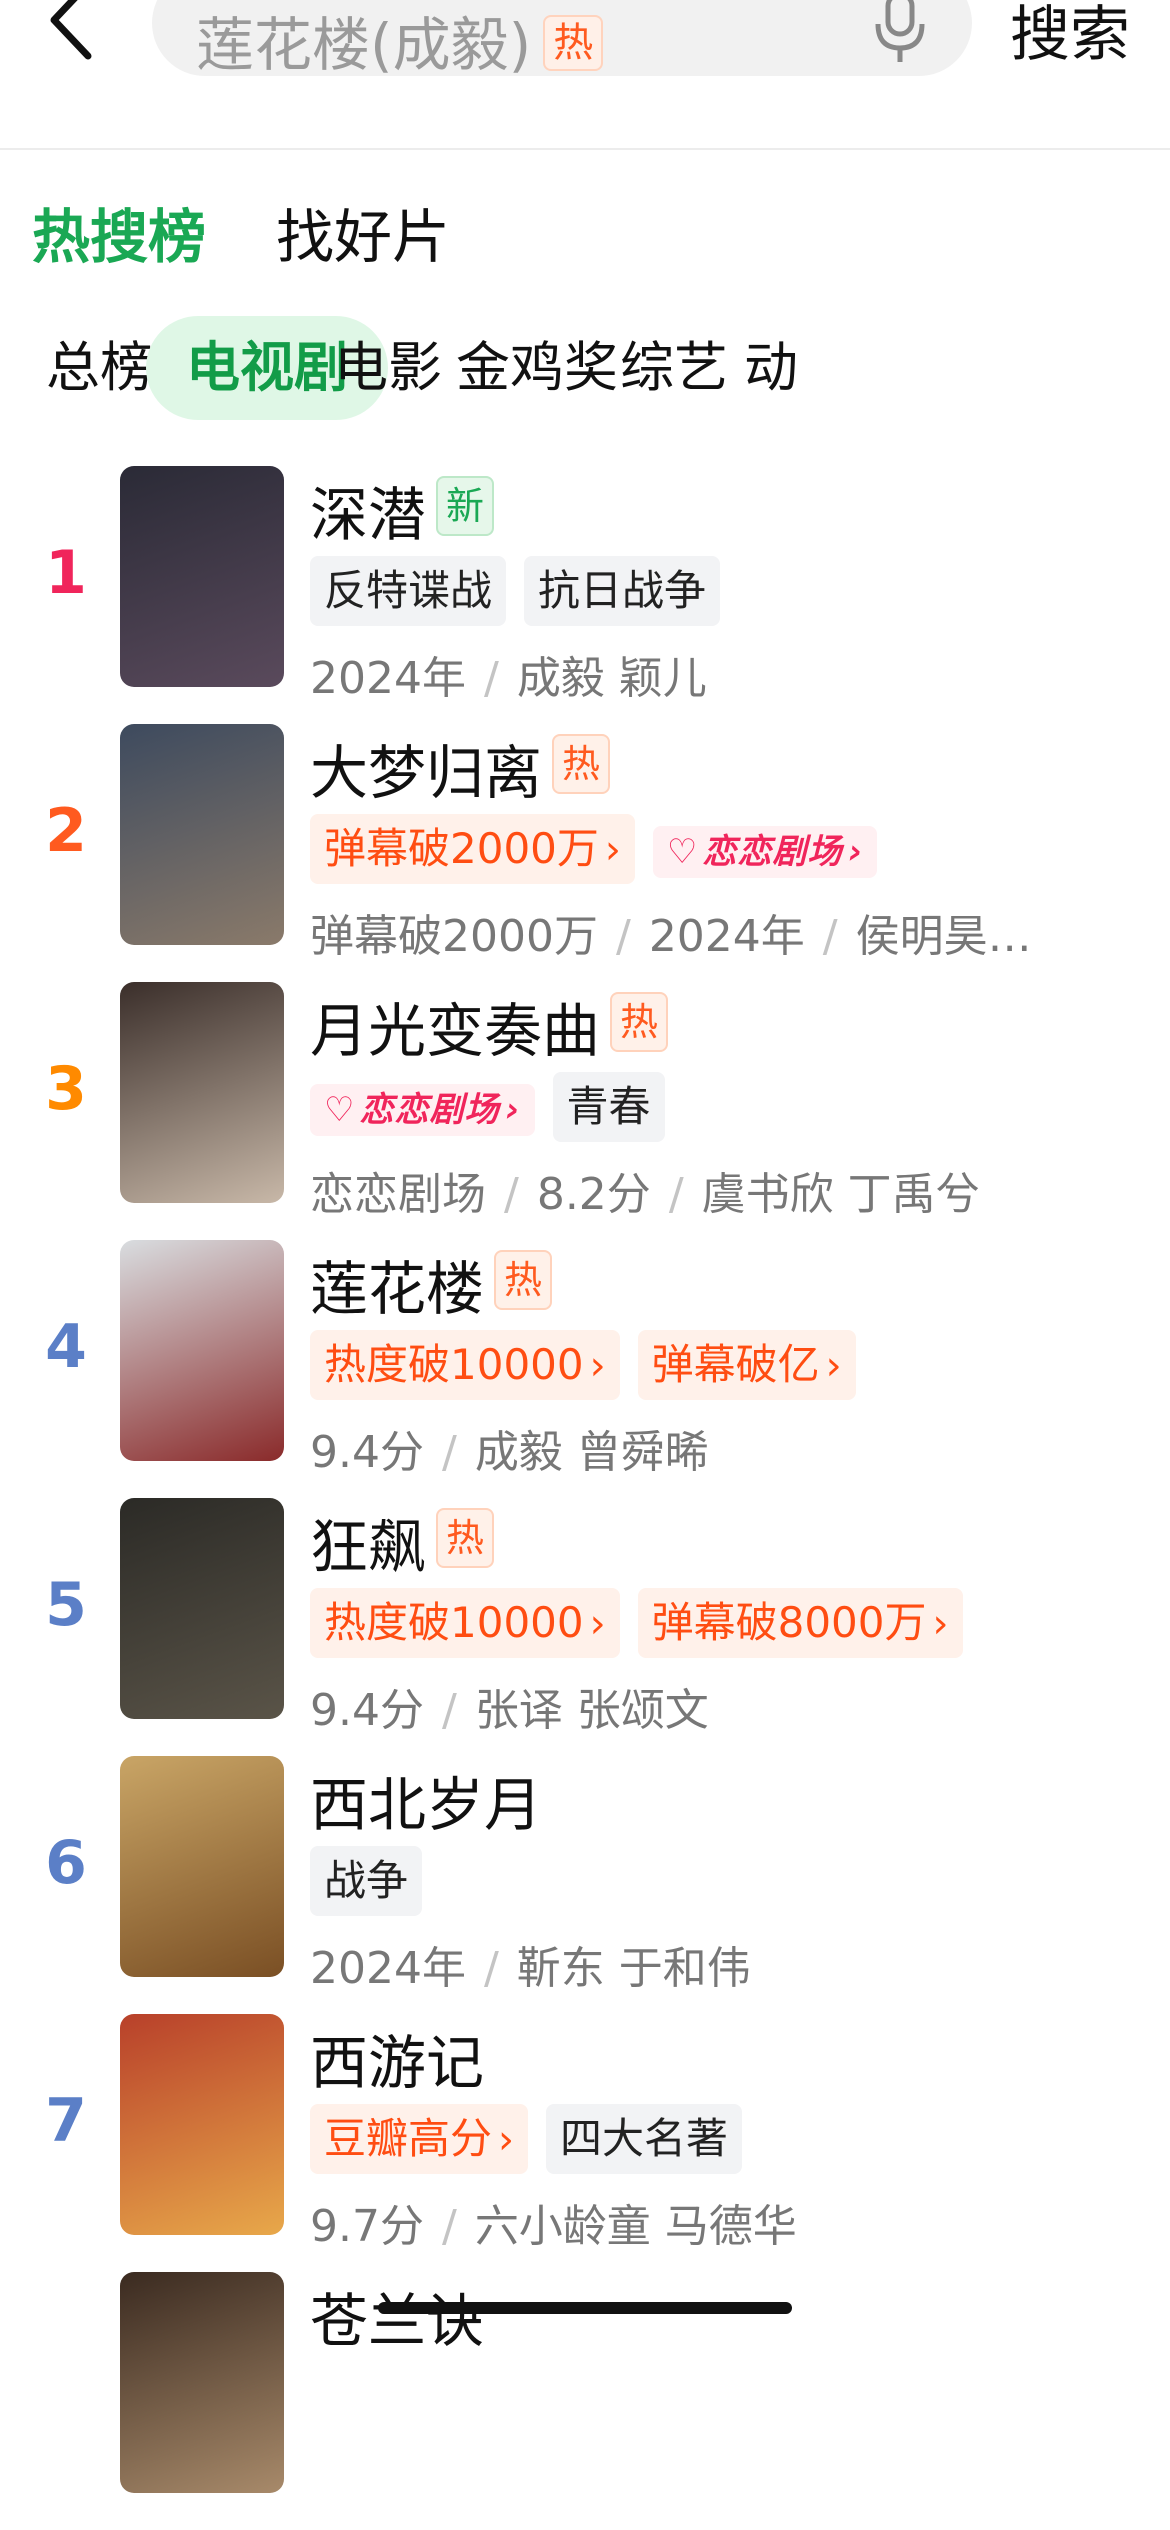 The height and width of the screenshot is (2530, 1170). I want to click on search-query: 莲花楼(成毅) 热, so click(400, 41).